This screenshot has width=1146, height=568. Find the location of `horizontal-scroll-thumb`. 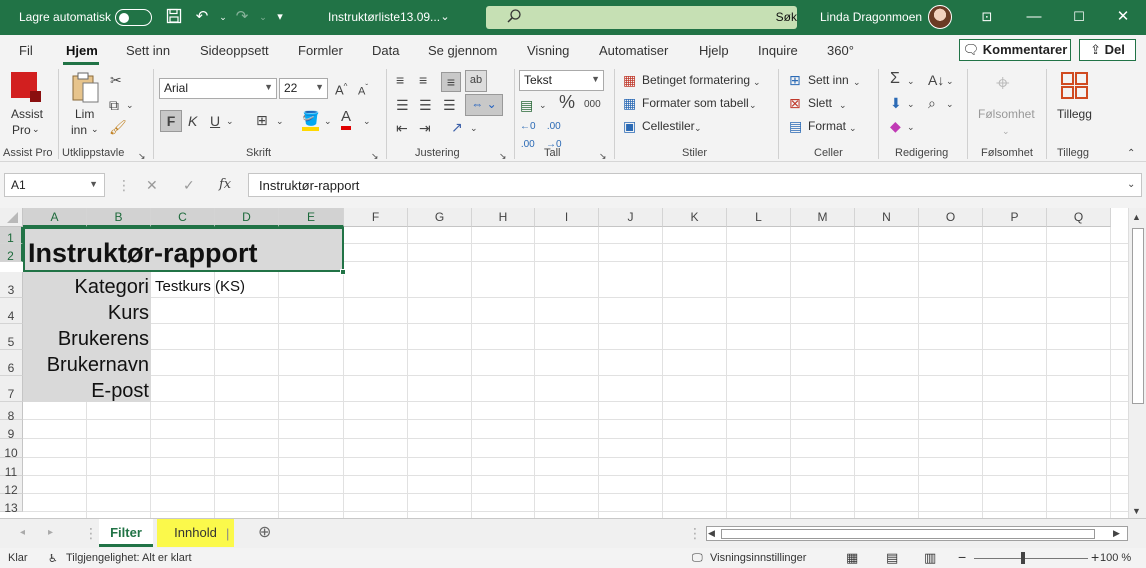

horizontal-scroll-thumb is located at coordinates (908, 534).